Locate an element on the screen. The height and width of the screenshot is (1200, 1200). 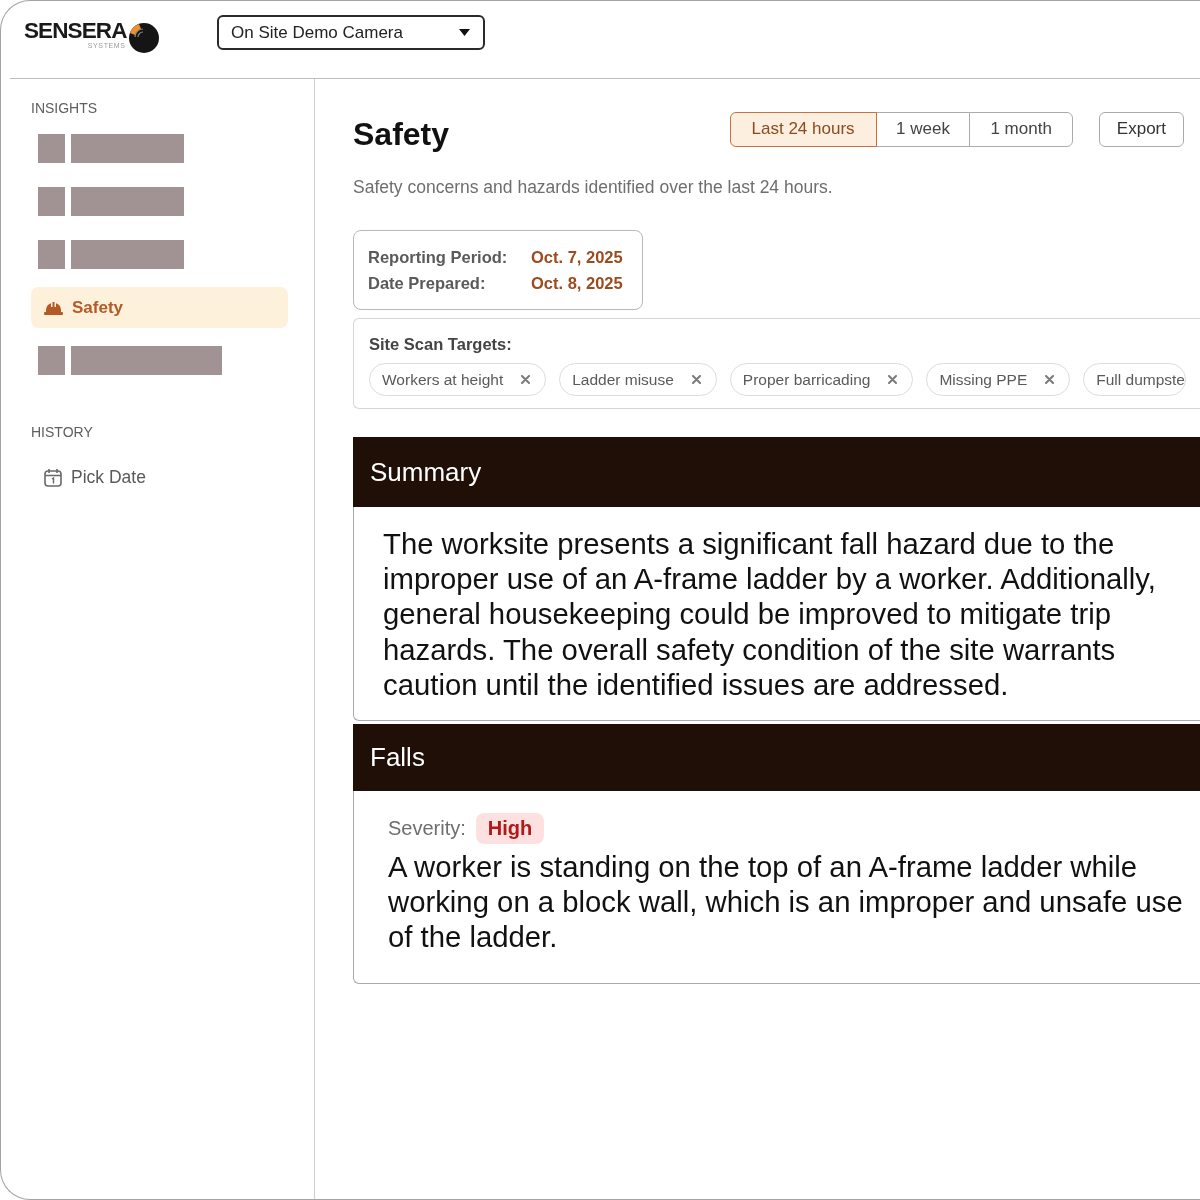
chip-label: Proper barricading is located at coordinates (806, 379).